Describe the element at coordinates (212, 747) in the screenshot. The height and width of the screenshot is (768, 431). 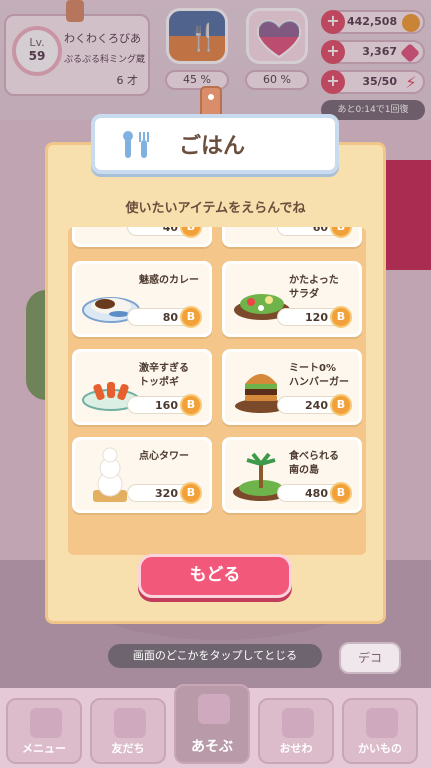
I see `nav-label: あそぶ` at that location.